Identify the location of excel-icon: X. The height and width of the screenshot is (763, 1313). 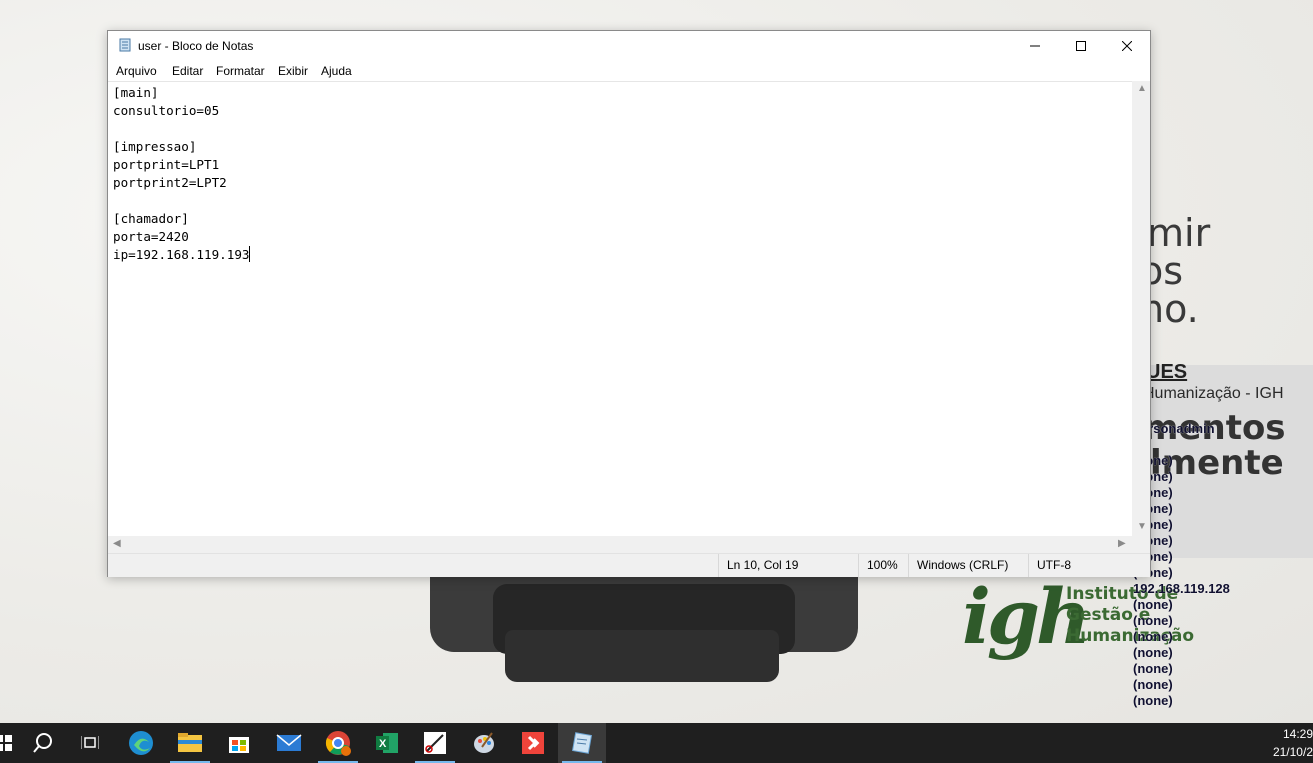
(387, 743).